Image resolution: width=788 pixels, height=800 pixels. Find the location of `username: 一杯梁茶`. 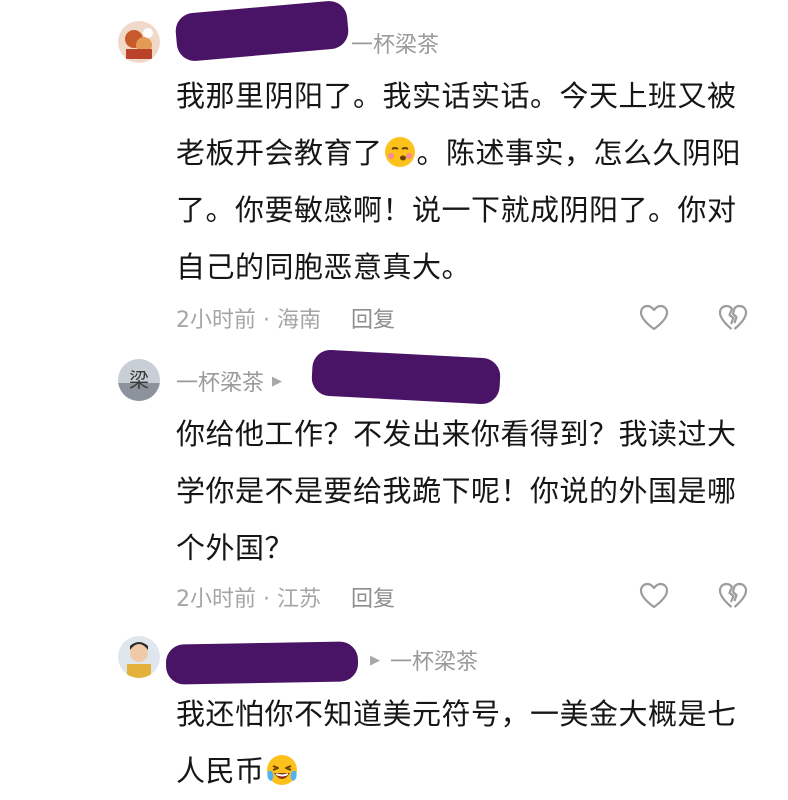

username: 一杯梁茶 is located at coordinates (220, 381).